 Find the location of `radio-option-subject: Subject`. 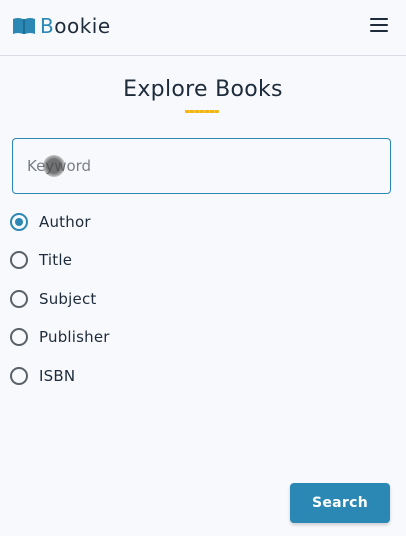

radio-option-subject: Subject is located at coordinates (53, 299).